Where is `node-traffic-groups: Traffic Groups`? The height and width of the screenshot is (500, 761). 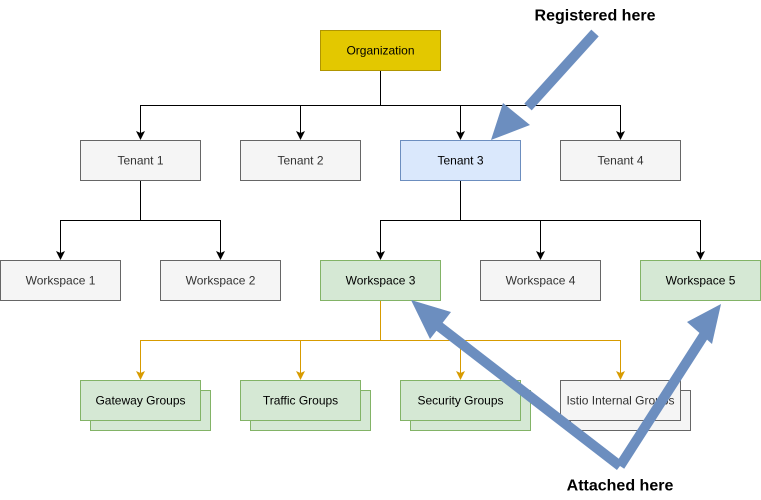
node-traffic-groups: Traffic Groups is located at coordinates (305, 405).